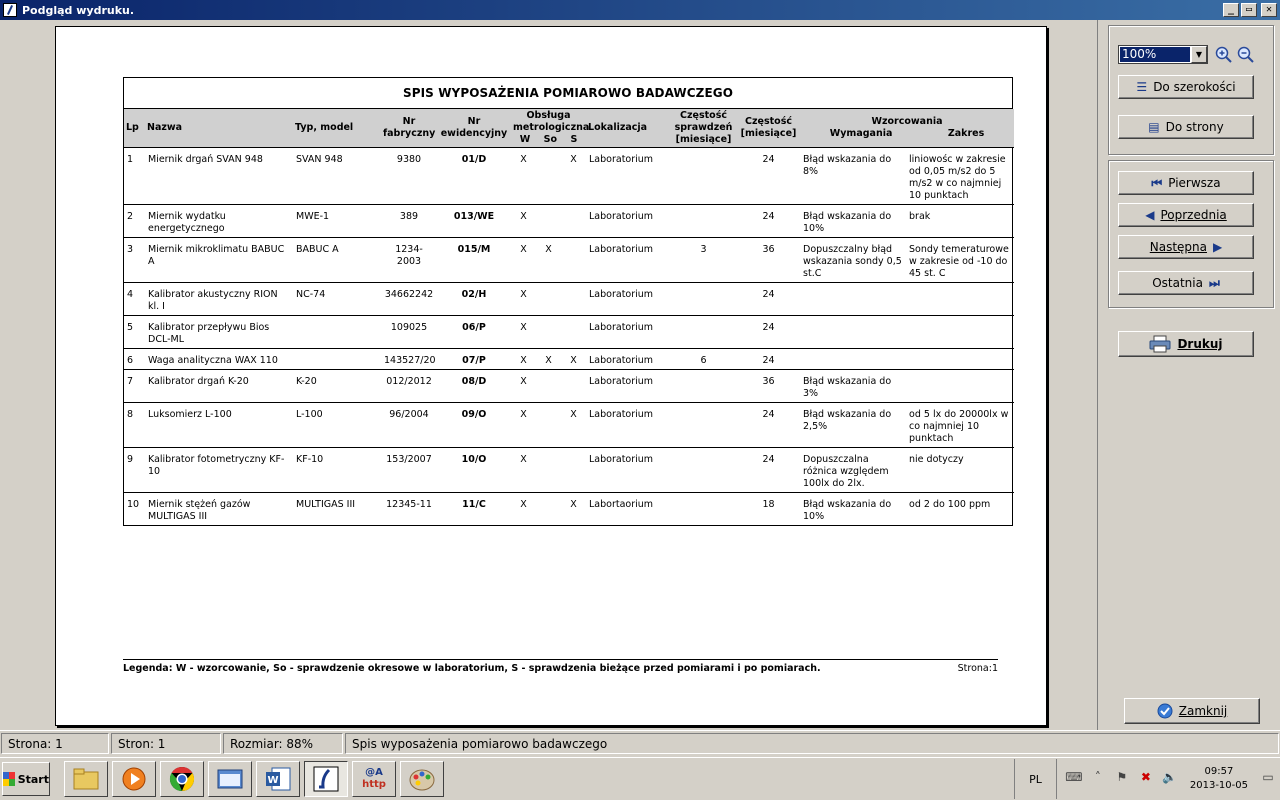 The height and width of the screenshot is (800, 1280). Describe the element at coordinates (1122, 779) in the screenshot. I see `notification-icon: ⚑` at that location.